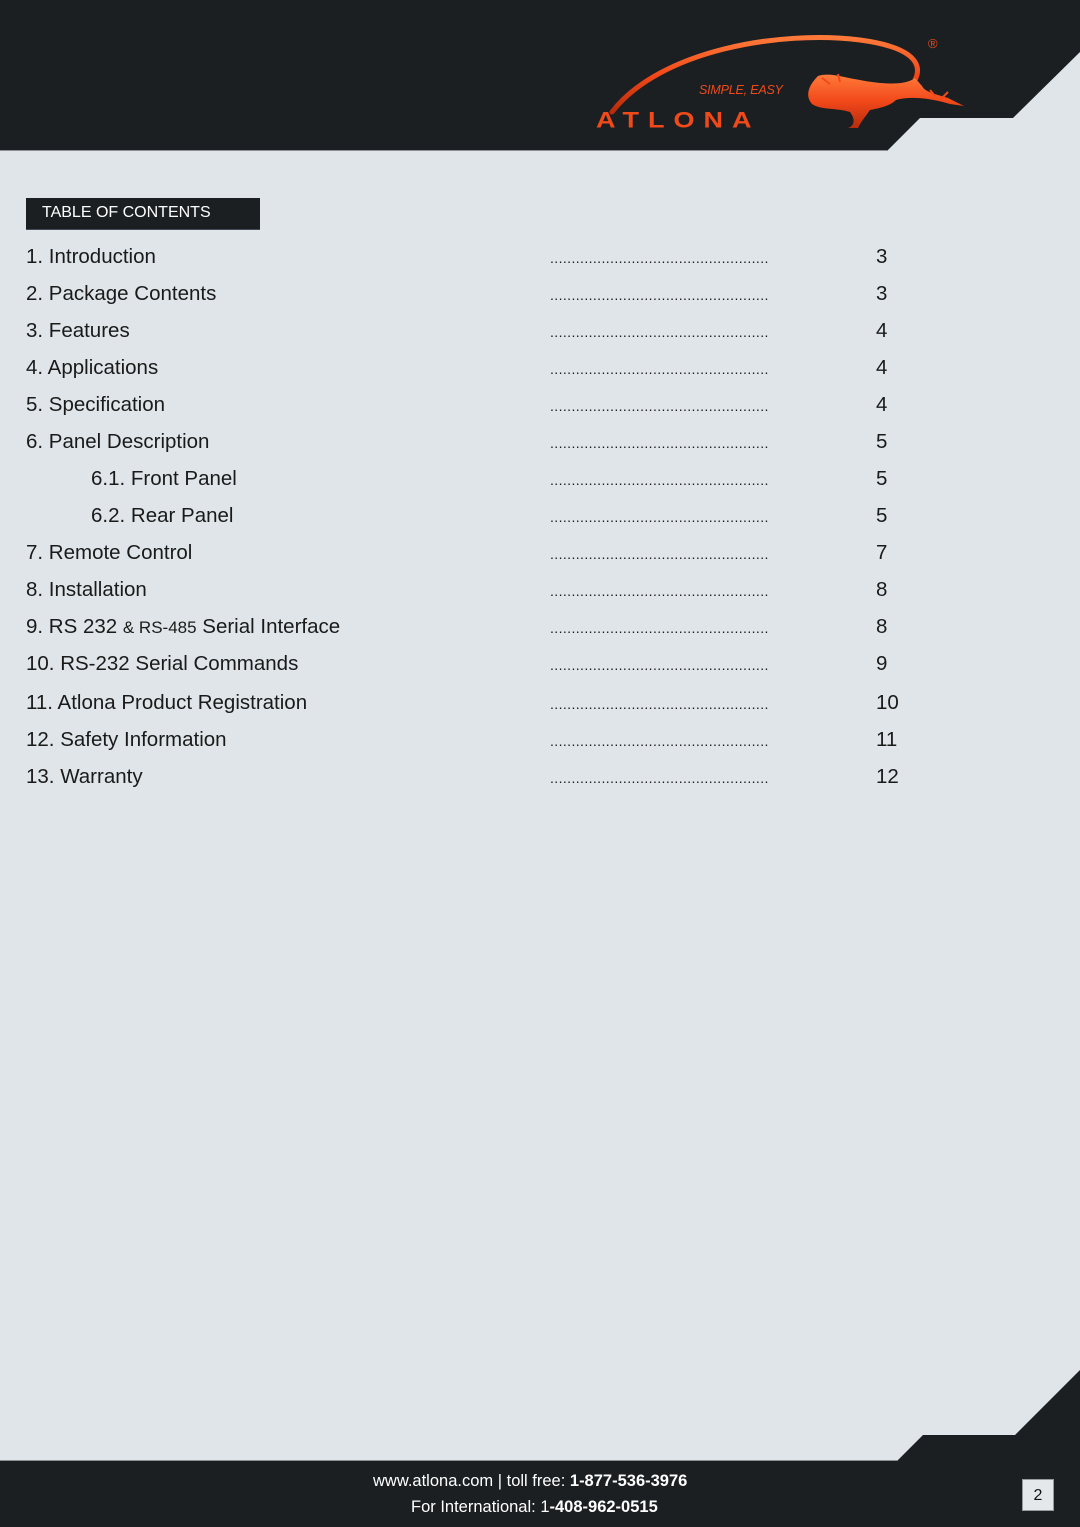 The image size is (1080, 1527). What do you see at coordinates (91, 257) in the screenshot?
I see `toc-entry-title: 1. Introduction` at bounding box center [91, 257].